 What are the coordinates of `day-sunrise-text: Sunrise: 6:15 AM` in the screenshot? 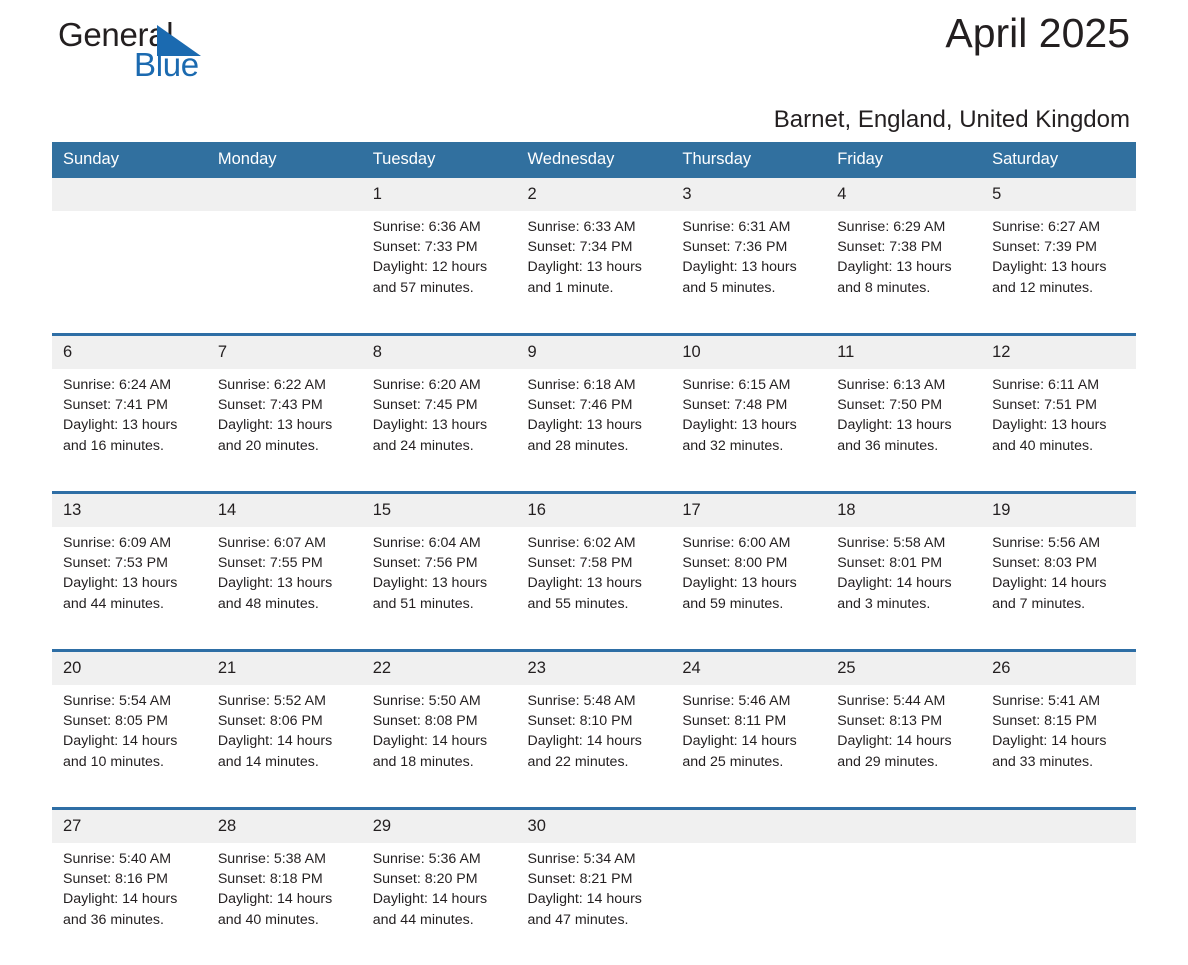 It's located at (736, 385).